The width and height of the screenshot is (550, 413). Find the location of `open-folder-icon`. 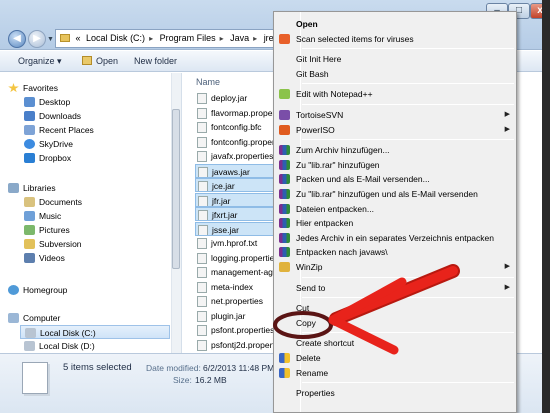

open-folder-icon is located at coordinates (87, 60).